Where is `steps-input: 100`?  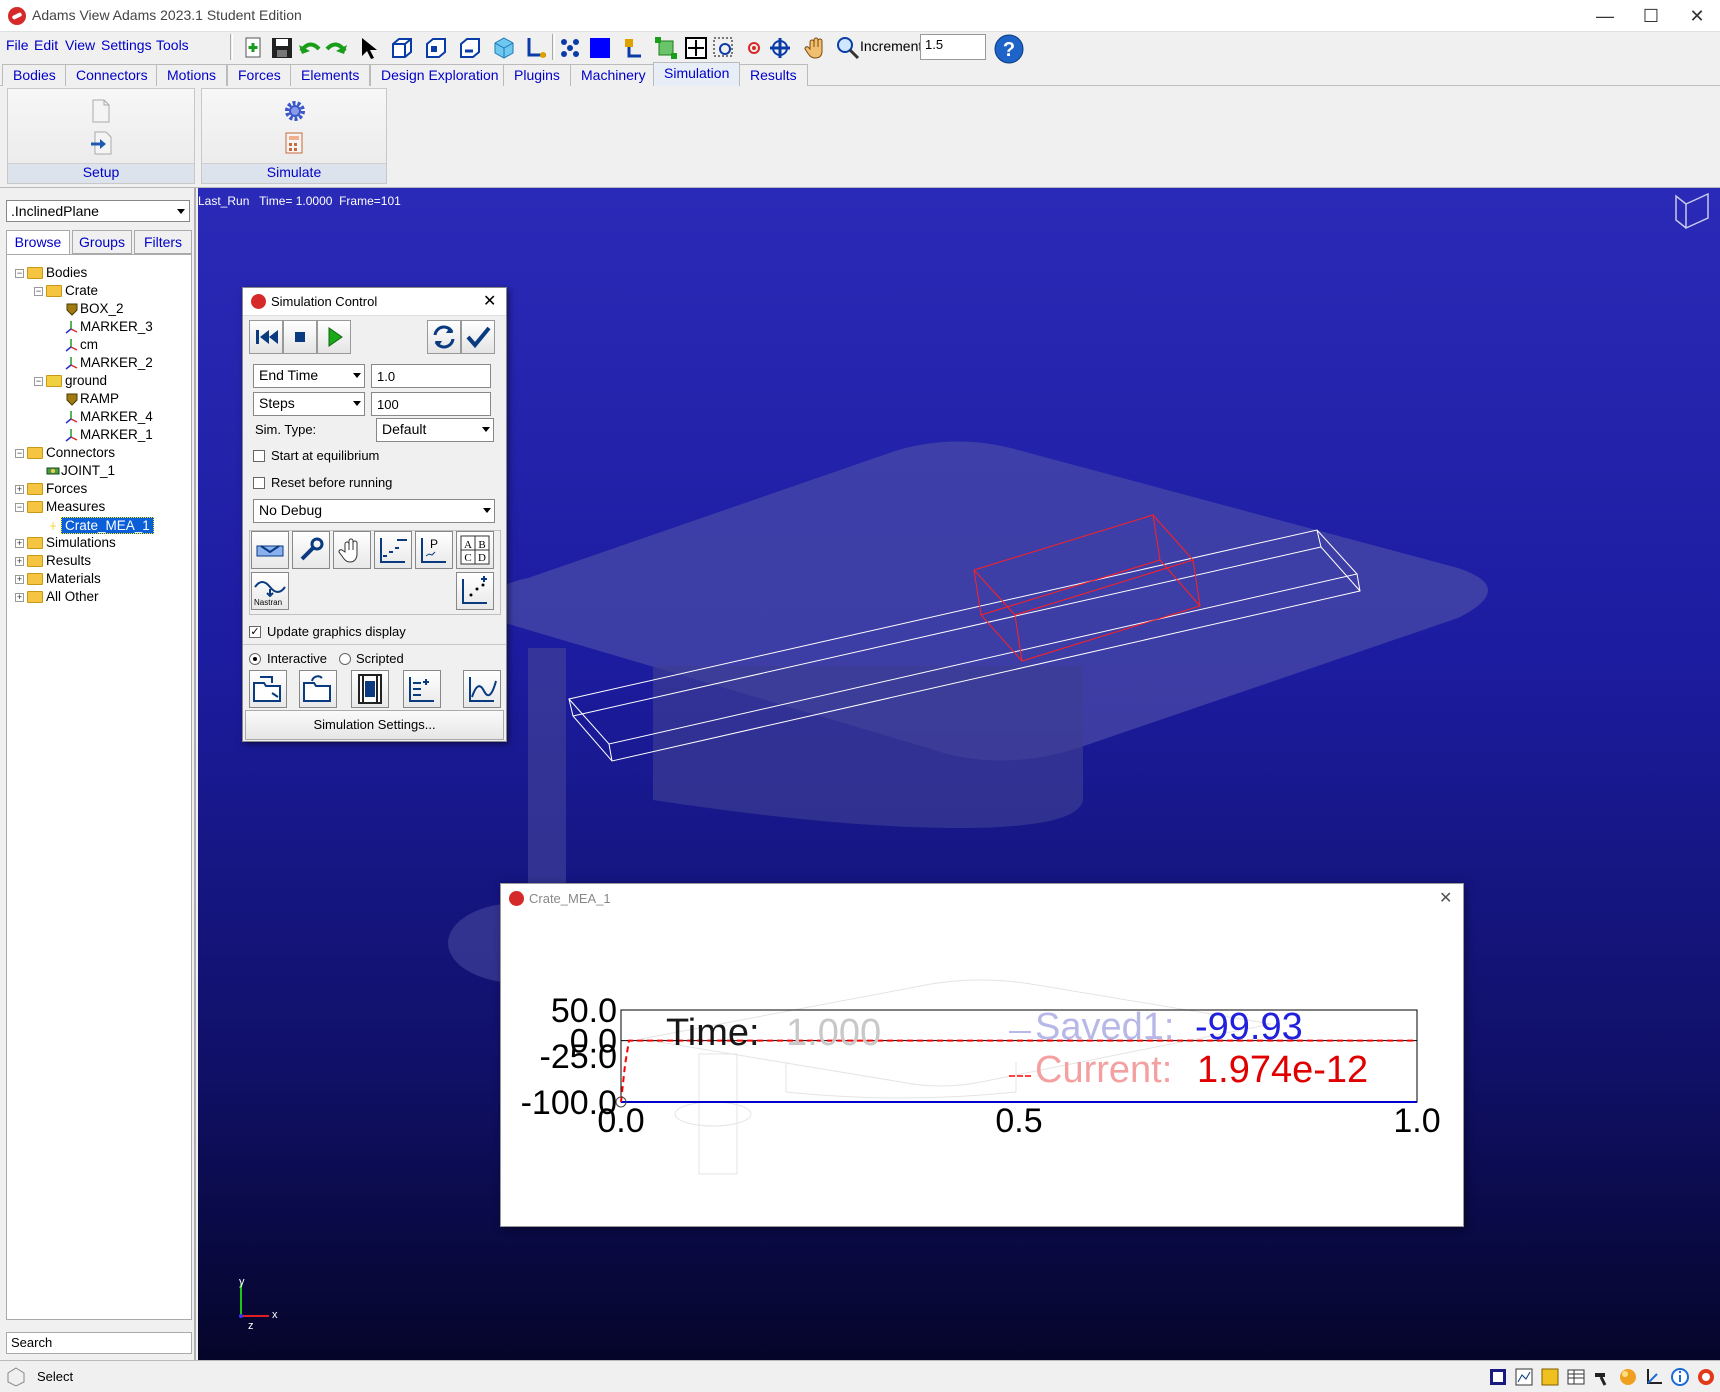
steps-input: 100 is located at coordinates (431, 404).